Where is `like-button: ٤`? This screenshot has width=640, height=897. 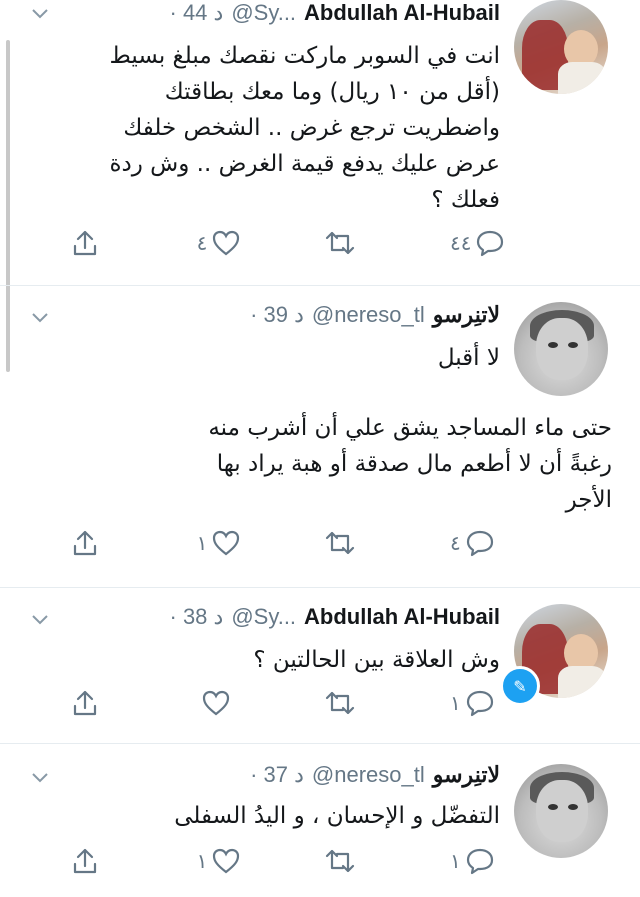
like-button: ٤ is located at coordinates (227, 243).